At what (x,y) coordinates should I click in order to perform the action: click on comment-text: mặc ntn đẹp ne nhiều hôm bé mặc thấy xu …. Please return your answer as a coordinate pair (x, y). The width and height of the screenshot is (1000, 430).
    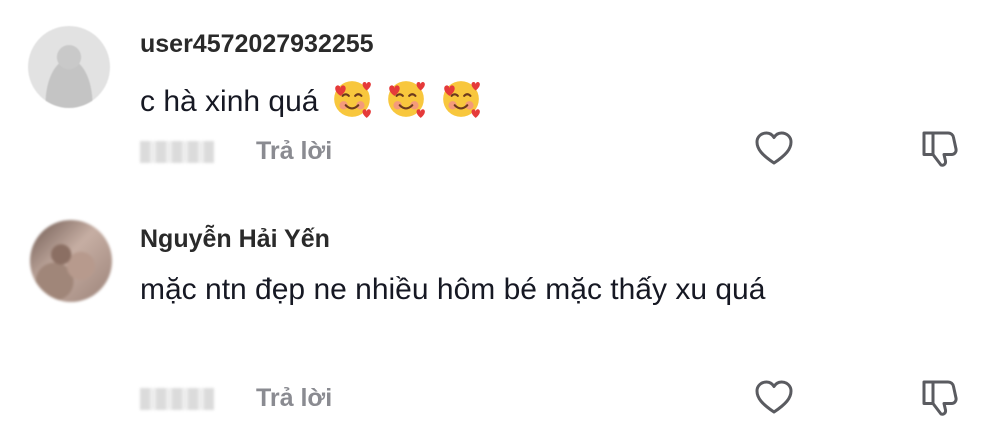
    Looking at the image, I should click on (453, 289).